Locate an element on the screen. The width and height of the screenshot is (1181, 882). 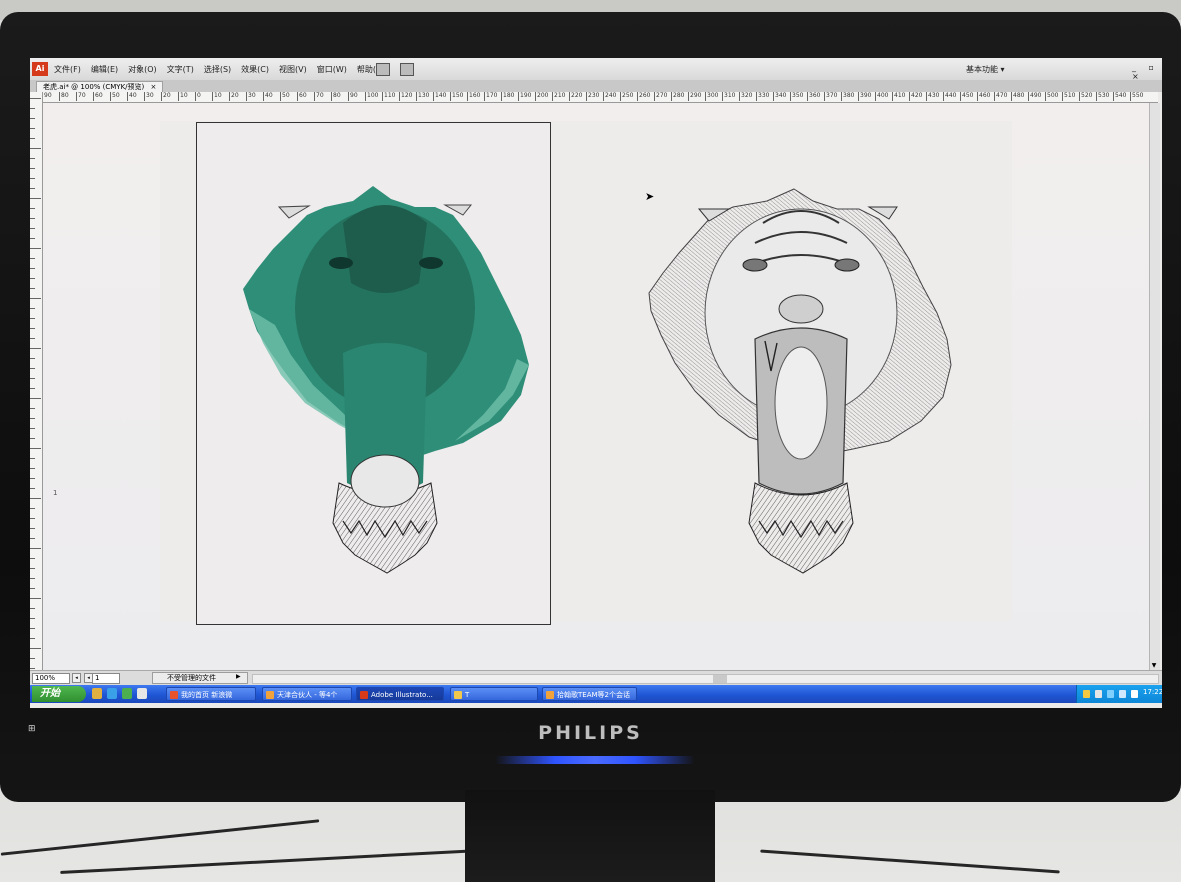
menu-item: 窗口(W) is located at coordinates (332, 69).